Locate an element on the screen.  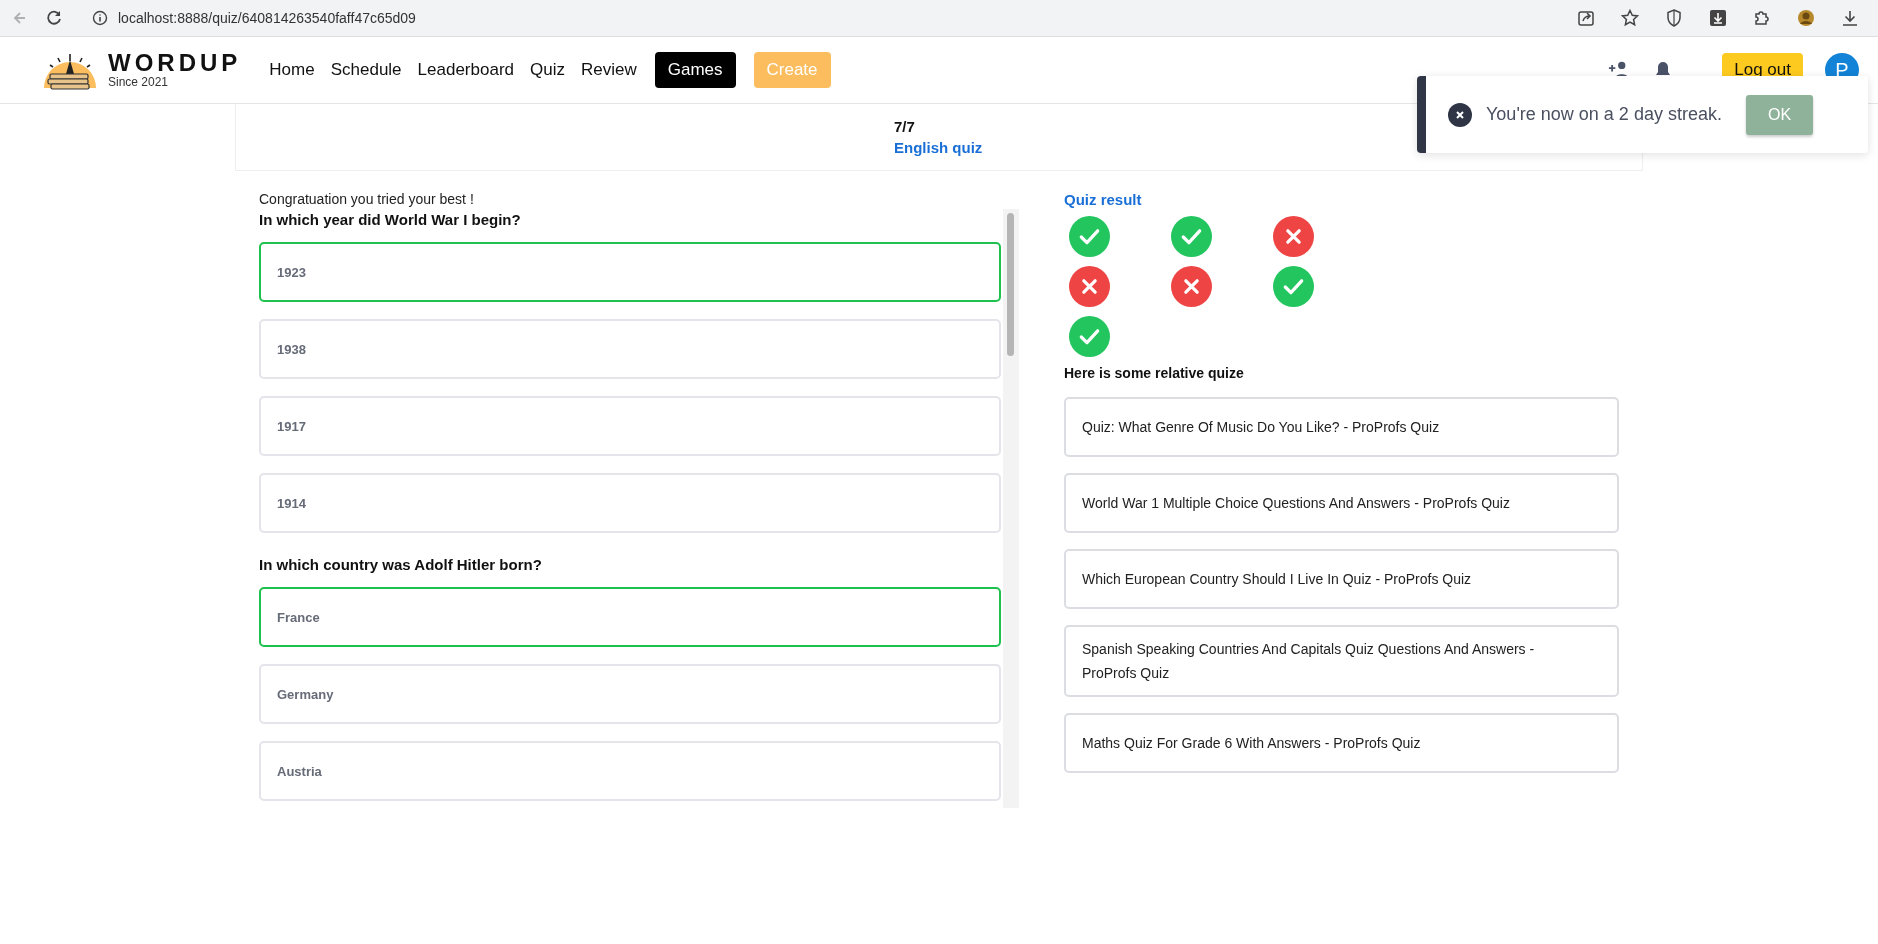
result-message: Congratuation you tried your best ! is located at coordinates (367, 199).